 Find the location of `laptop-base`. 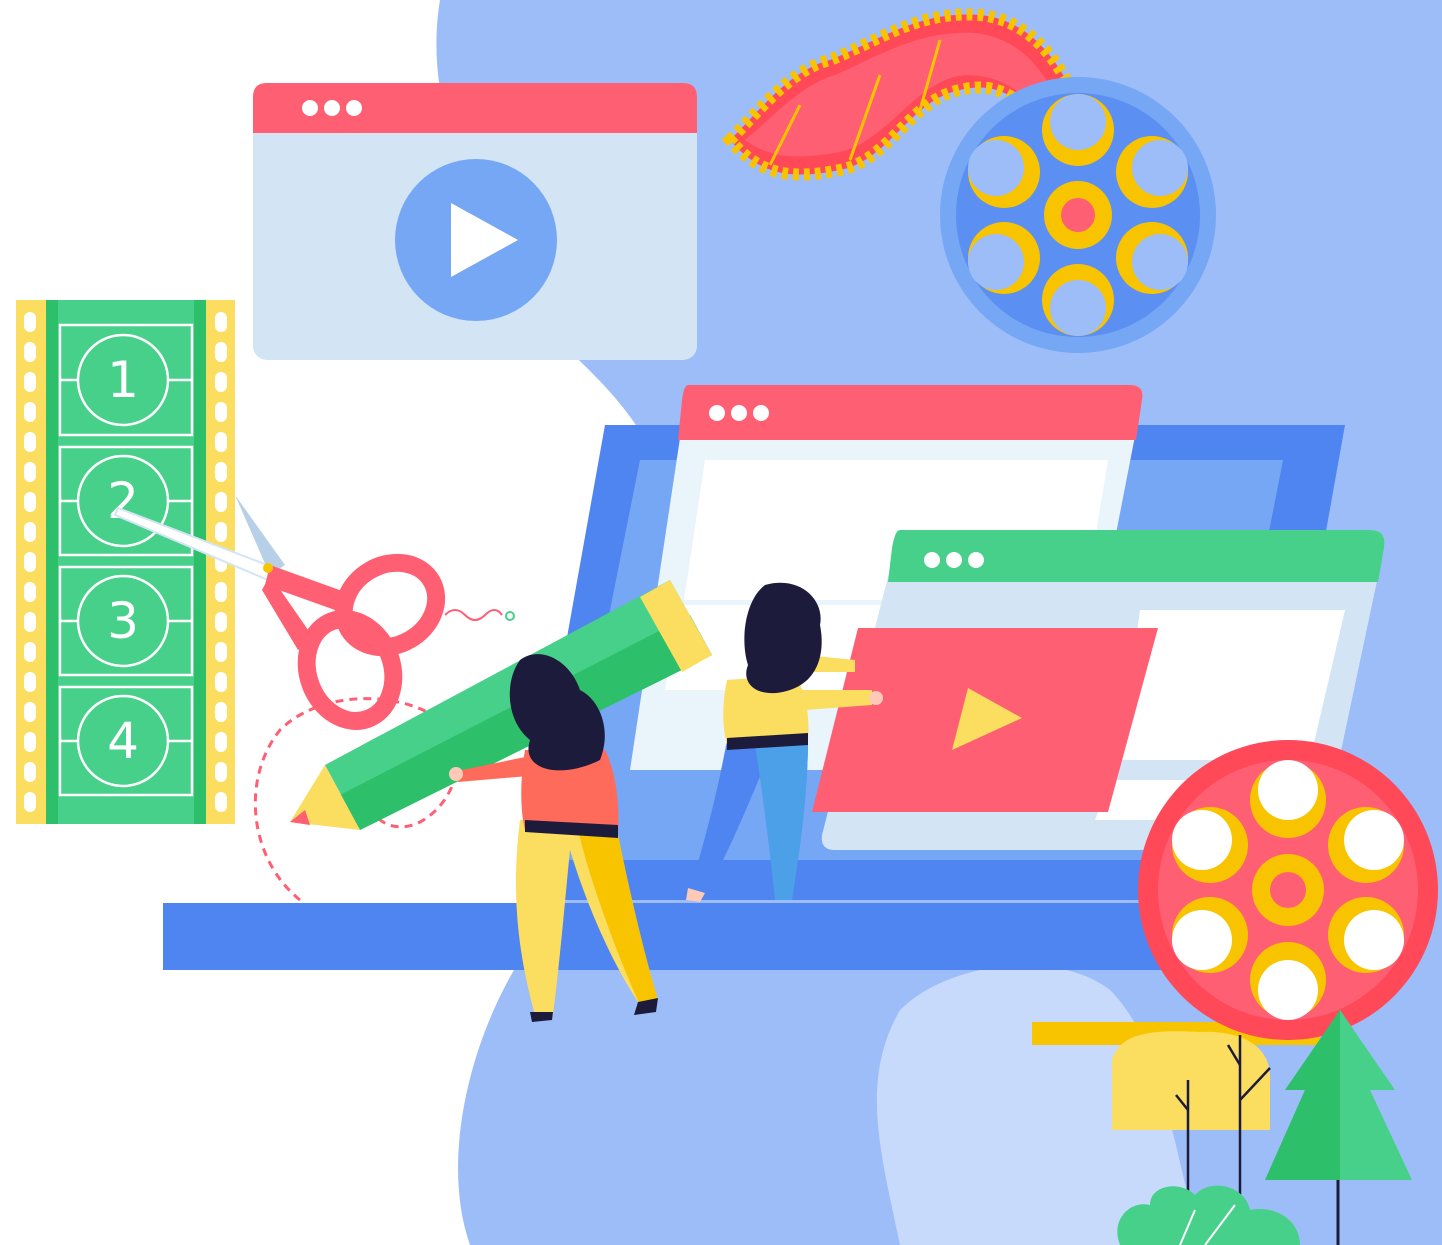

laptop-base is located at coordinates (733, 936).